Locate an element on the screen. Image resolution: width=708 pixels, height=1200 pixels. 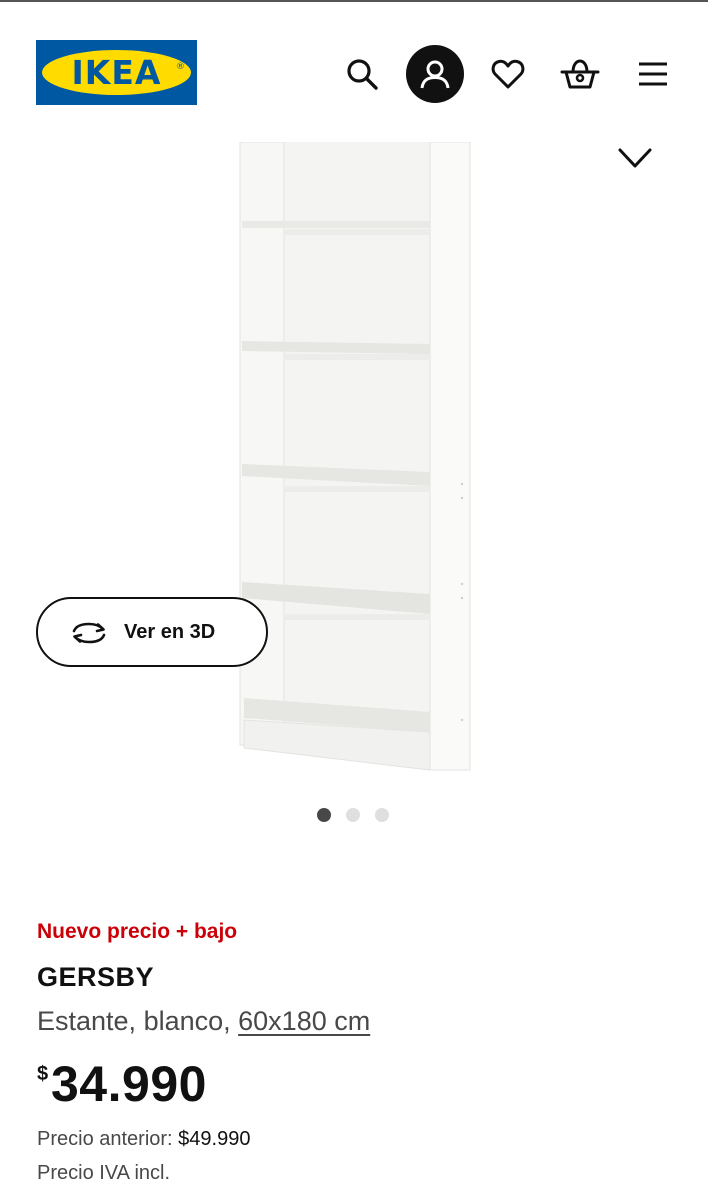
view-3d-button: Ver en 3D is located at coordinates (152, 632).